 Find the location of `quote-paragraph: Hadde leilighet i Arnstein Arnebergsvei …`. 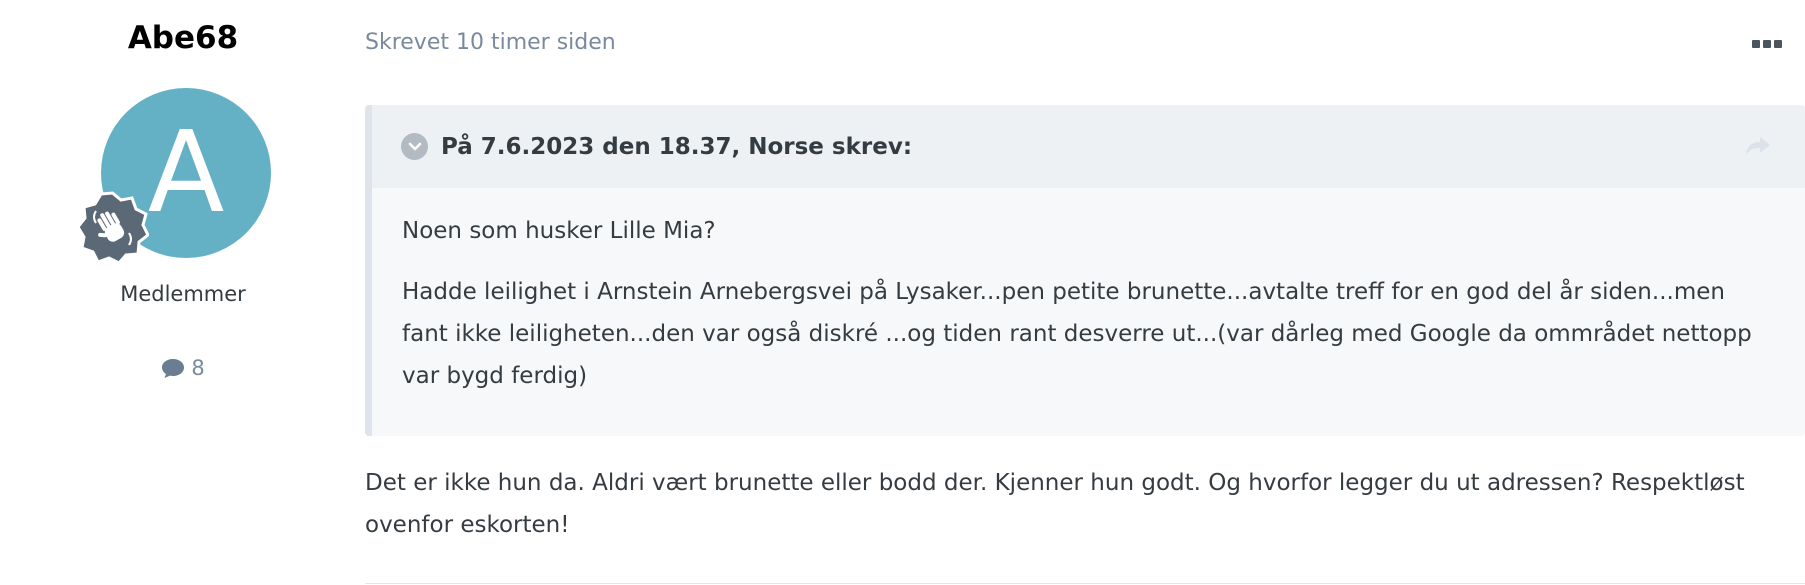

quote-paragraph: Hadde leilighet i Arnstein Arnebergsvei … is located at coordinates (1077, 334).